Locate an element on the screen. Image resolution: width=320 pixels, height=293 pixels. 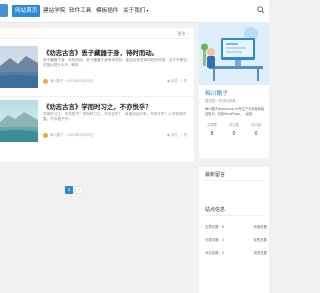
recent-comments-widget: 最新留言 is located at coordinates (234, 187).